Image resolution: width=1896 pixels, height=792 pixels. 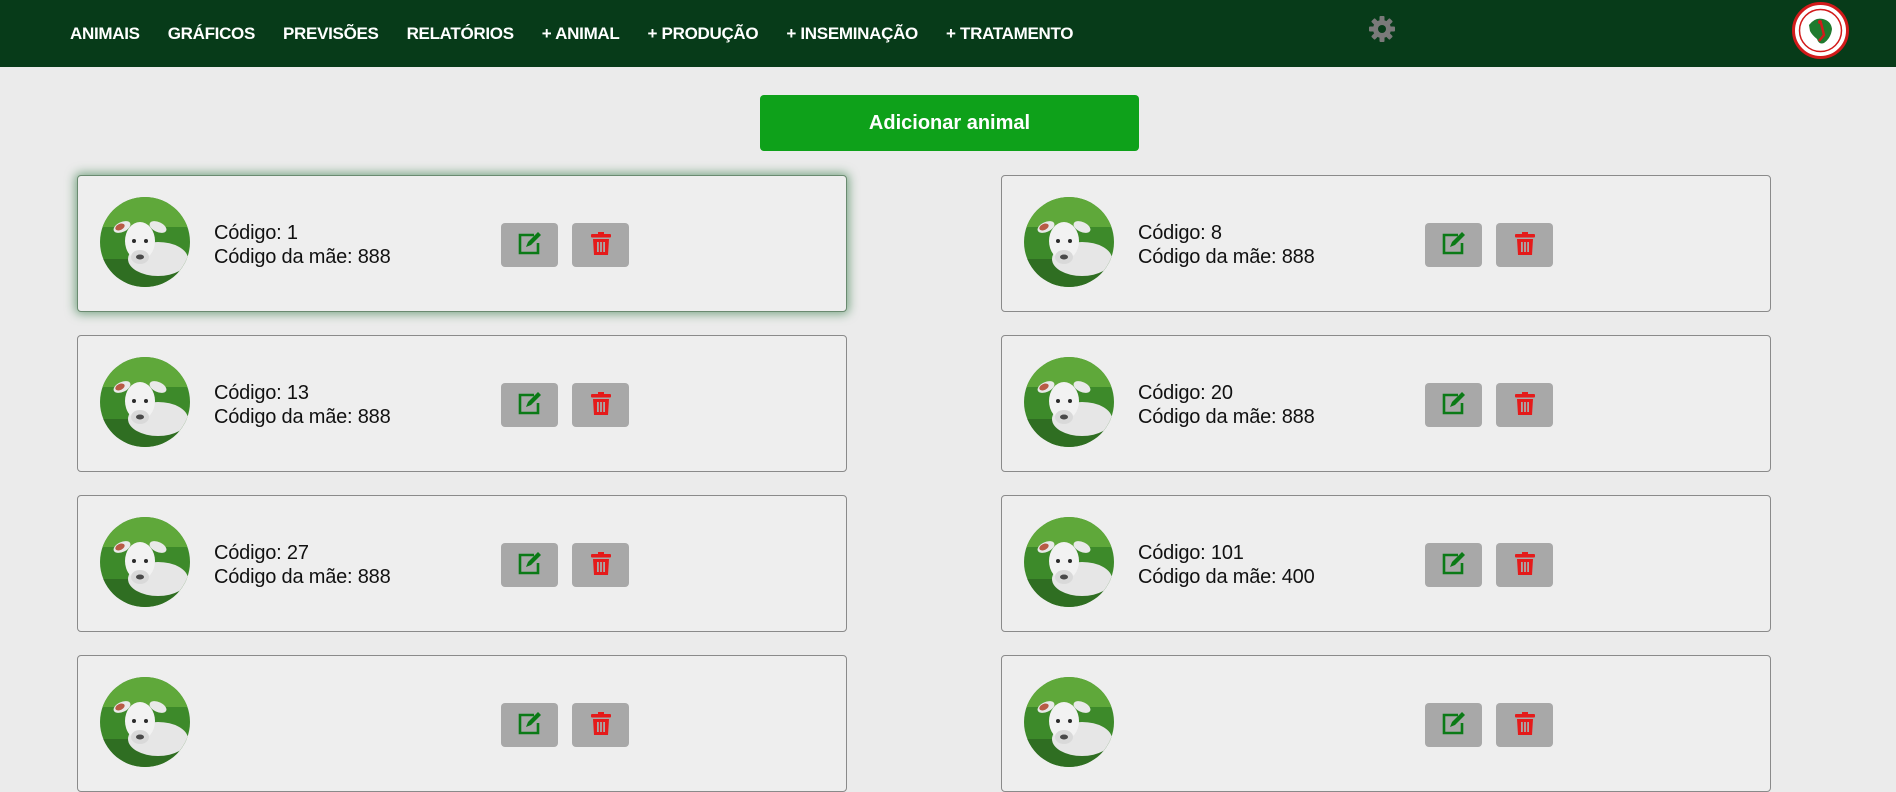 What do you see at coordinates (1226, 565) in the screenshot?
I see `animal-info: Código: 101 Código da mãe: 400` at bounding box center [1226, 565].